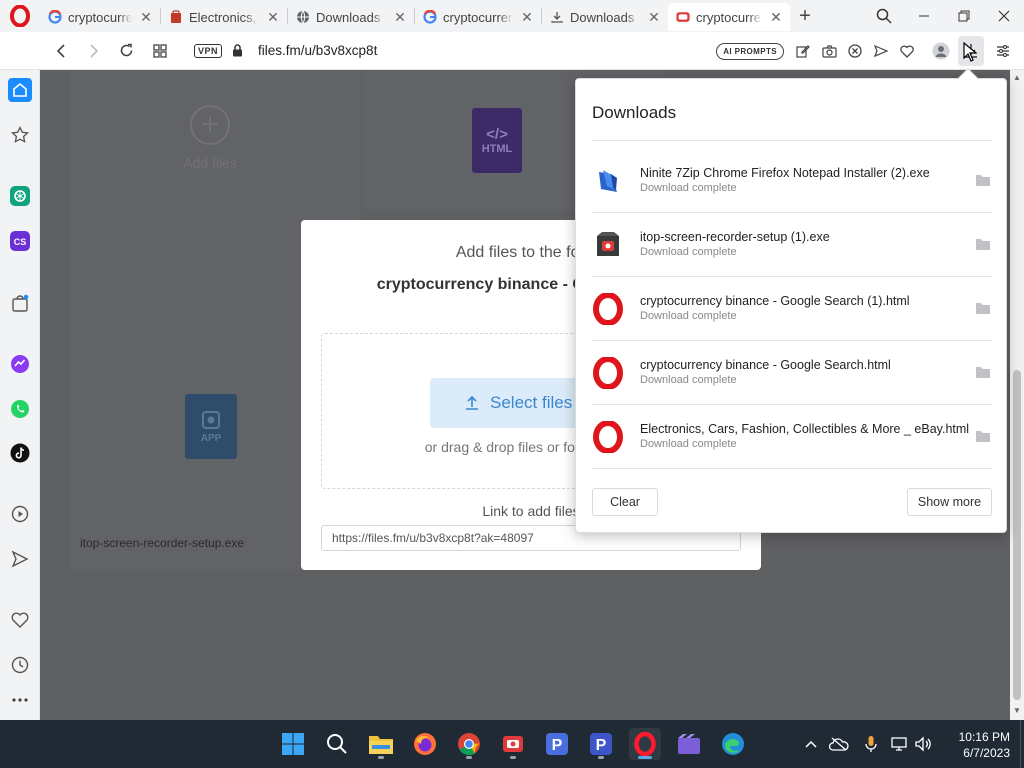  I want to click on active-indicator, so click(645, 757).